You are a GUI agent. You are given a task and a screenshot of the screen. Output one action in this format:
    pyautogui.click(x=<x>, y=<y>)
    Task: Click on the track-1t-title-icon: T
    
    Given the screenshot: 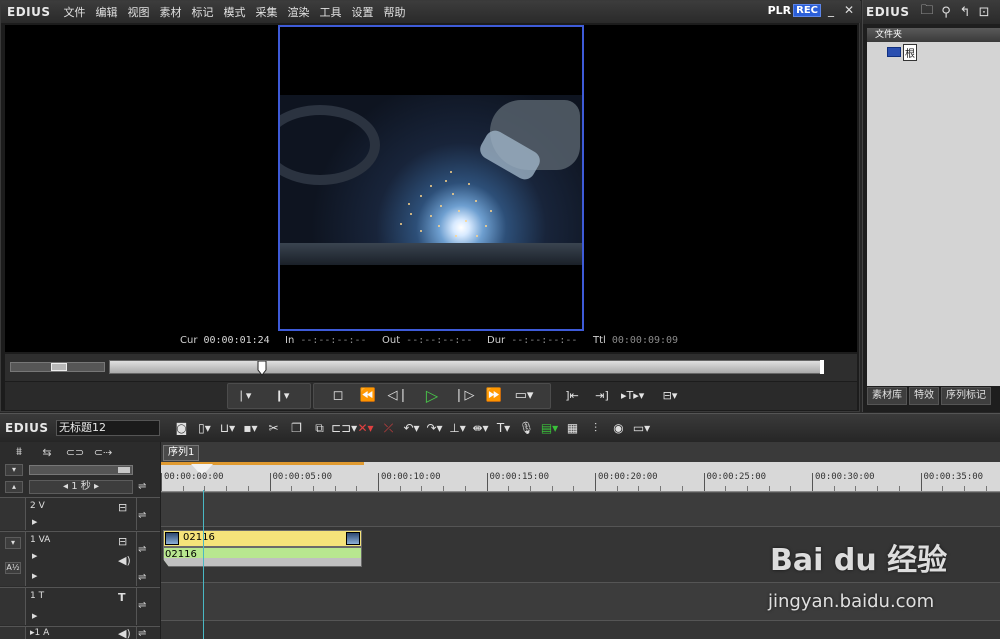 What is the action you would take?
    pyautogui.click(x=122, y=597)
    